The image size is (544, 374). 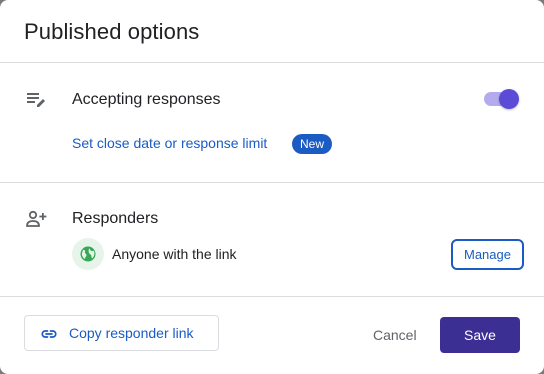 What do you see at coordinates (480, 335) in the screenshot?
I see `save-button: Save` at bounding box center [480, 335].